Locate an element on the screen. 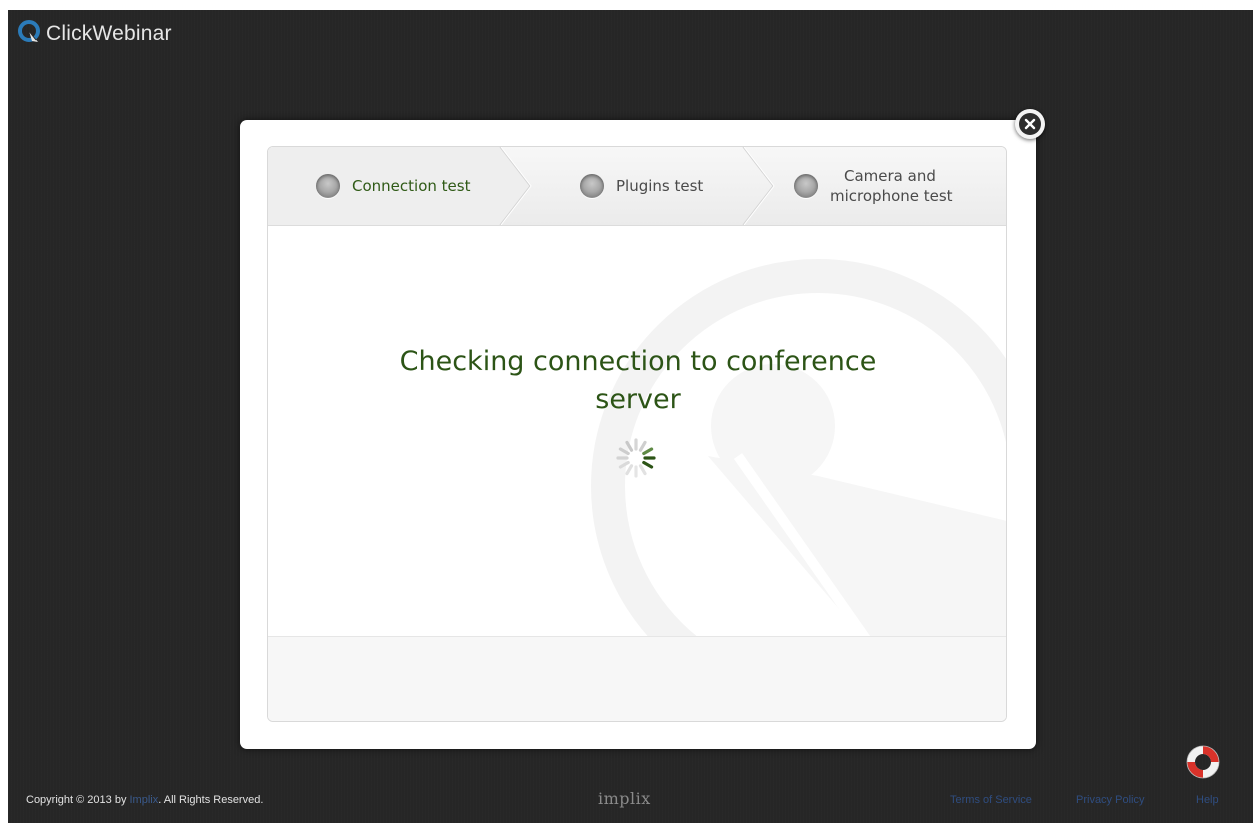 Image resolution: width=1253 pixels, height=823 pixels. step-label-line: Plugins test is located at coordinates (660, 186).